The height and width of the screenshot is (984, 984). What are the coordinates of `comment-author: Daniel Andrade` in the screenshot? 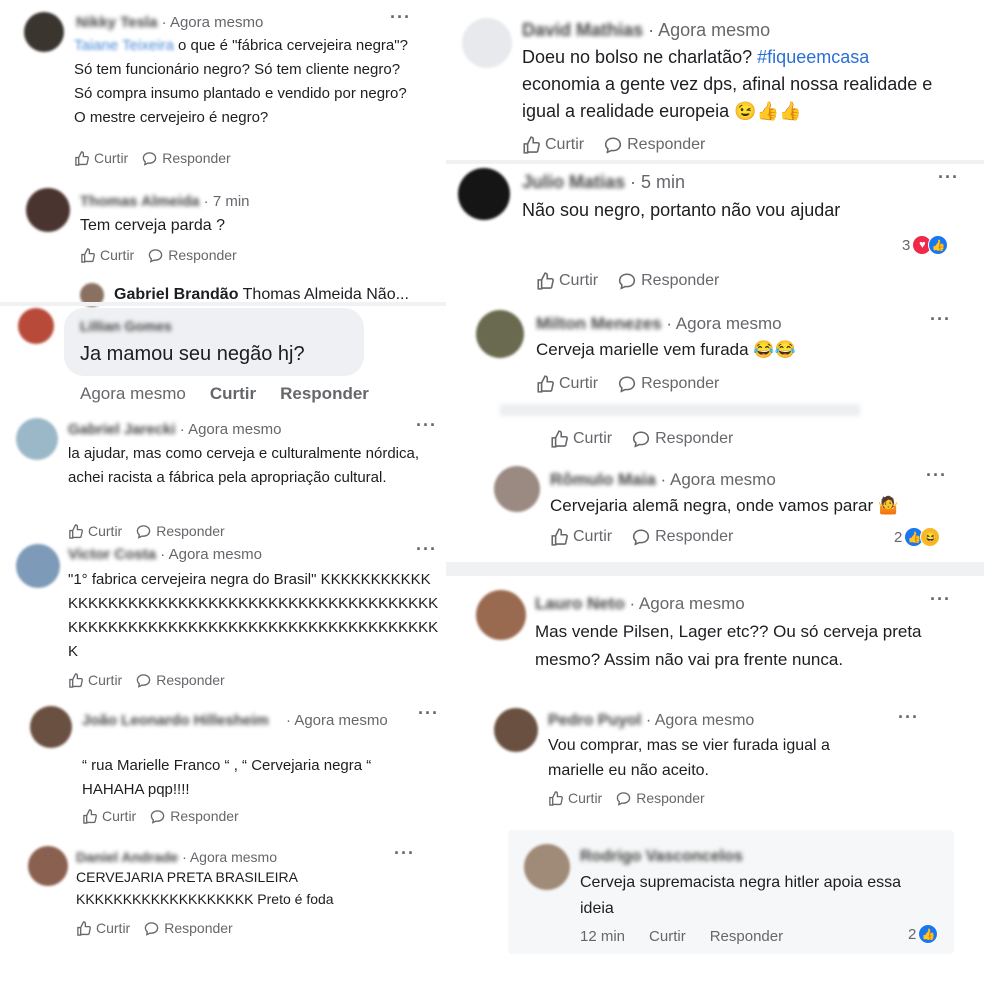 It's located at (127, 857).